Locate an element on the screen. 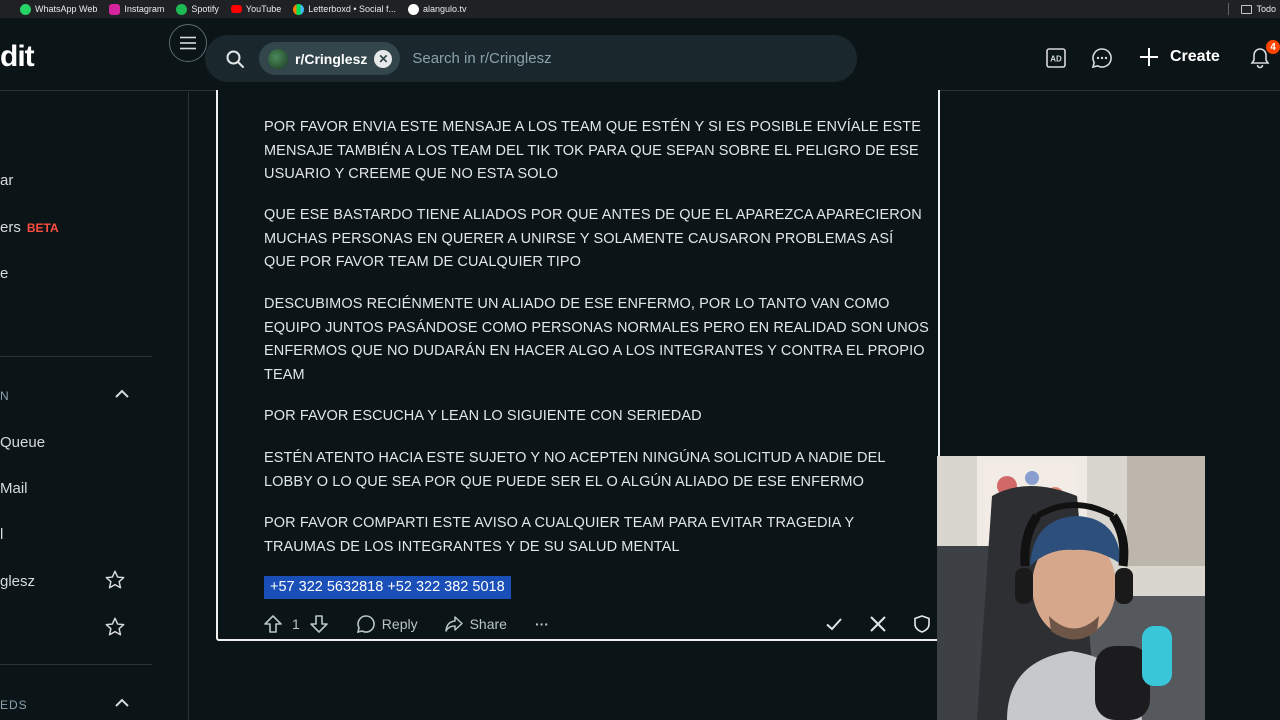 The height and width of the screenshot is (720, 1280). instagram-icon is located at coordinates (115, 9).